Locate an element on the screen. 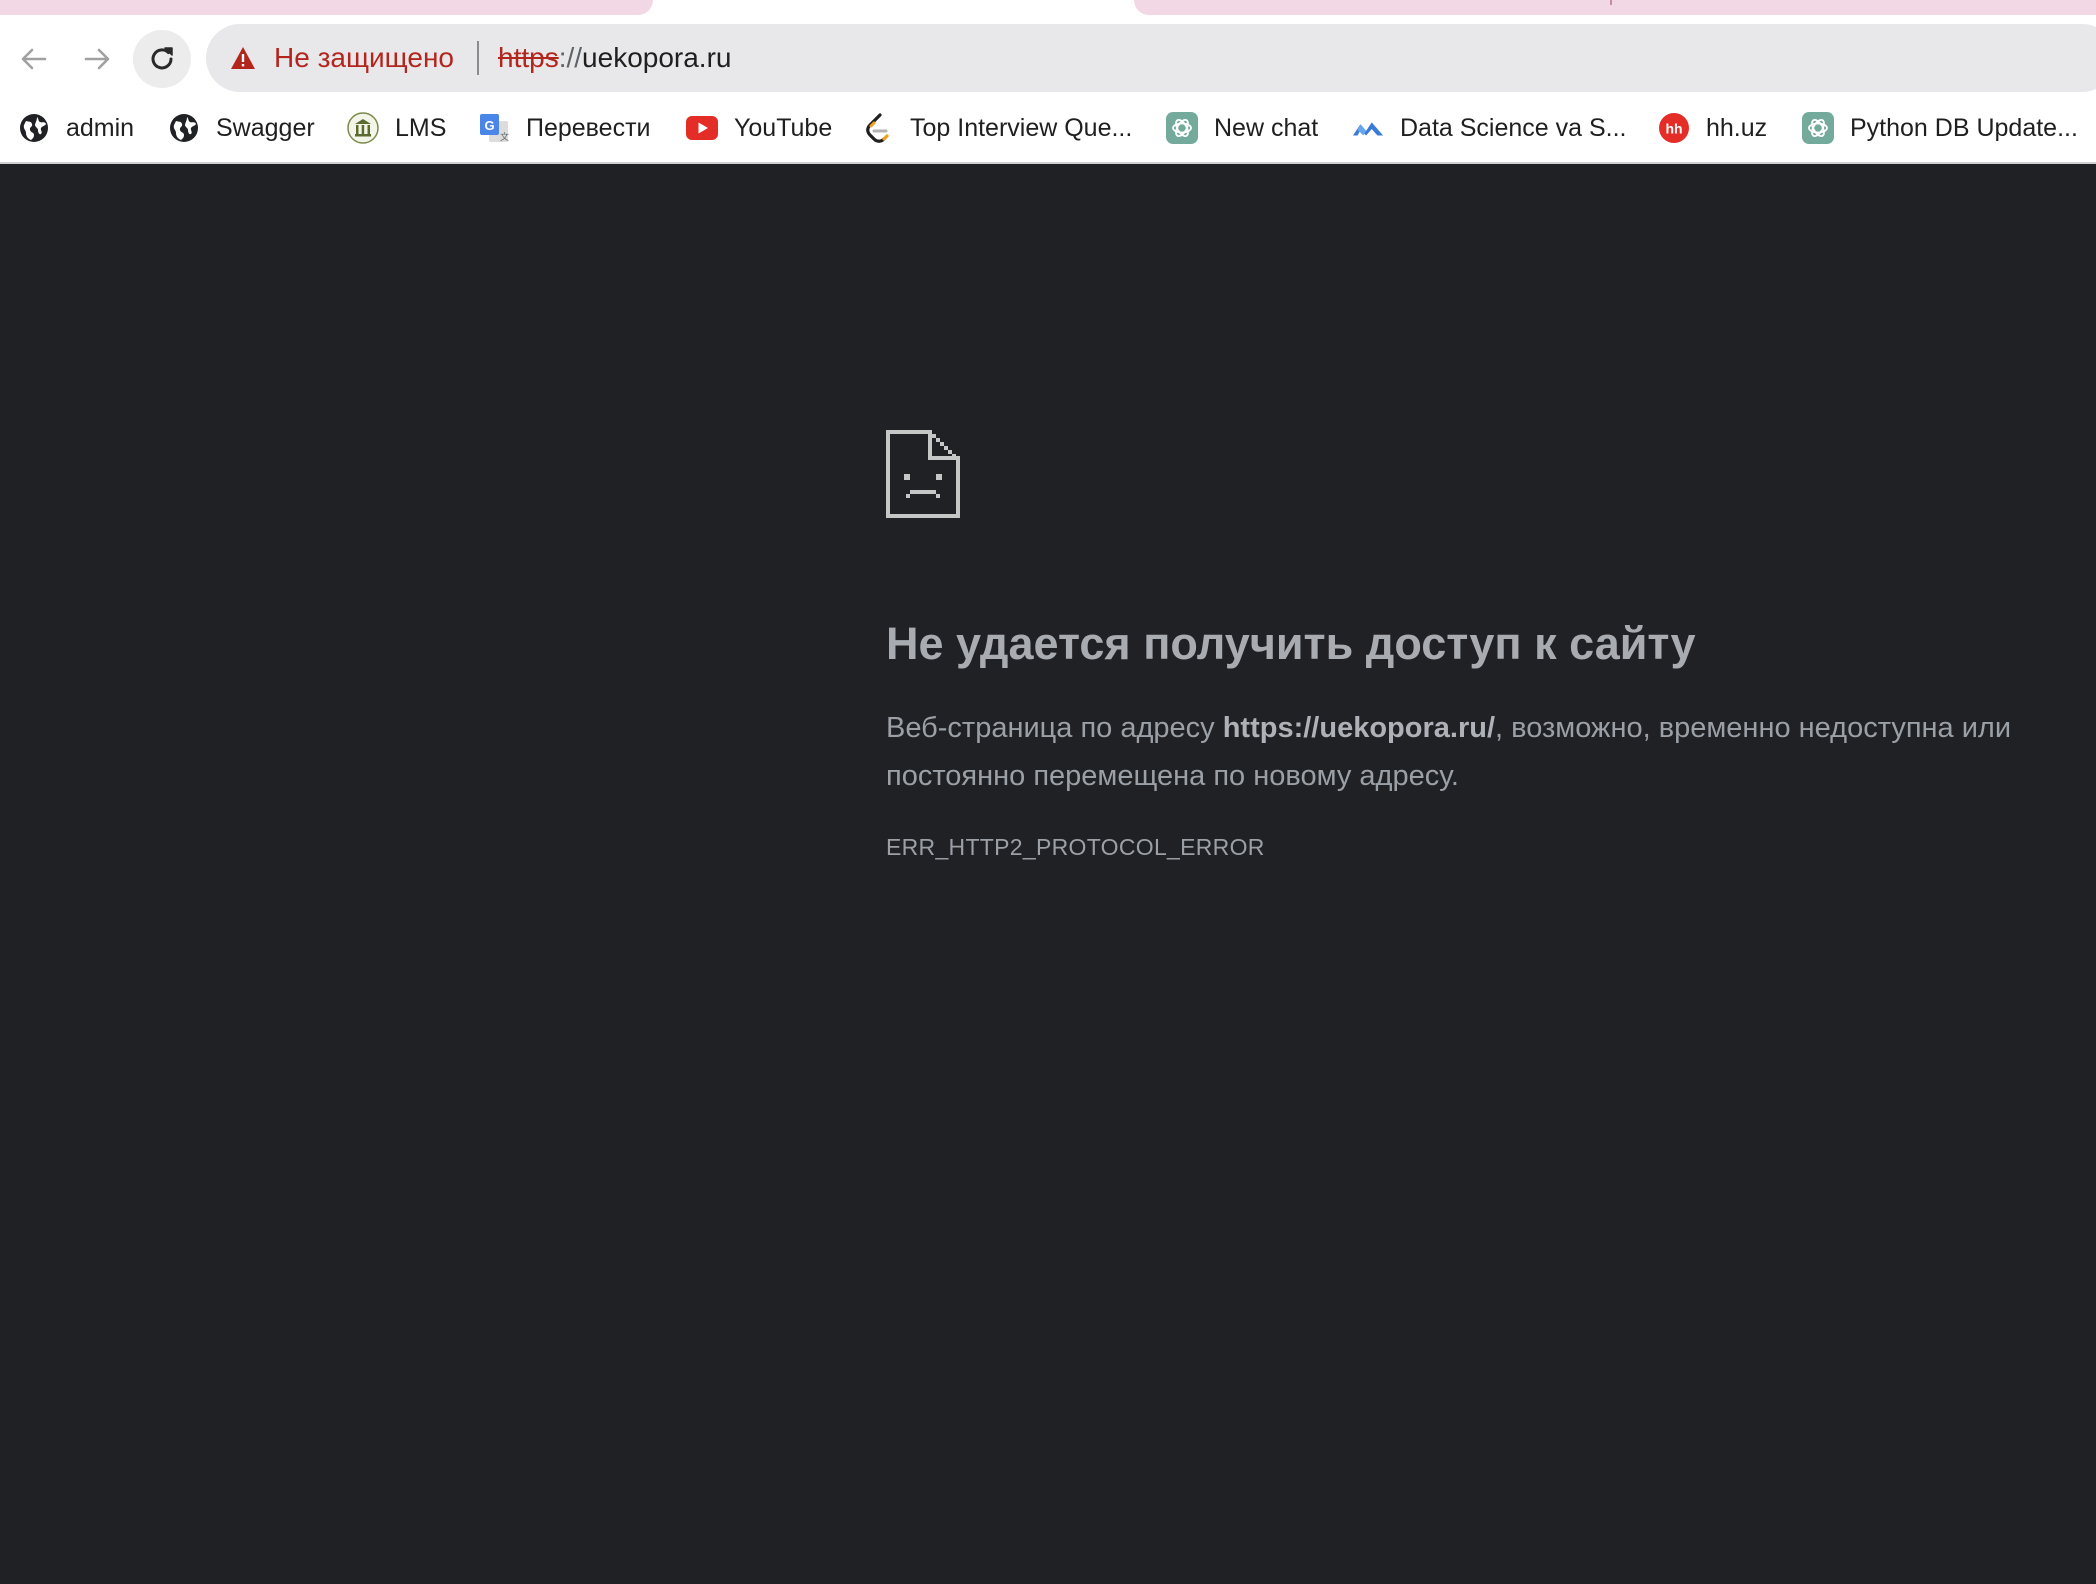 This screenshot has width=2096, height=1584. bookmark-translate: G 文 Перевести is located at coordinates (564, 128).